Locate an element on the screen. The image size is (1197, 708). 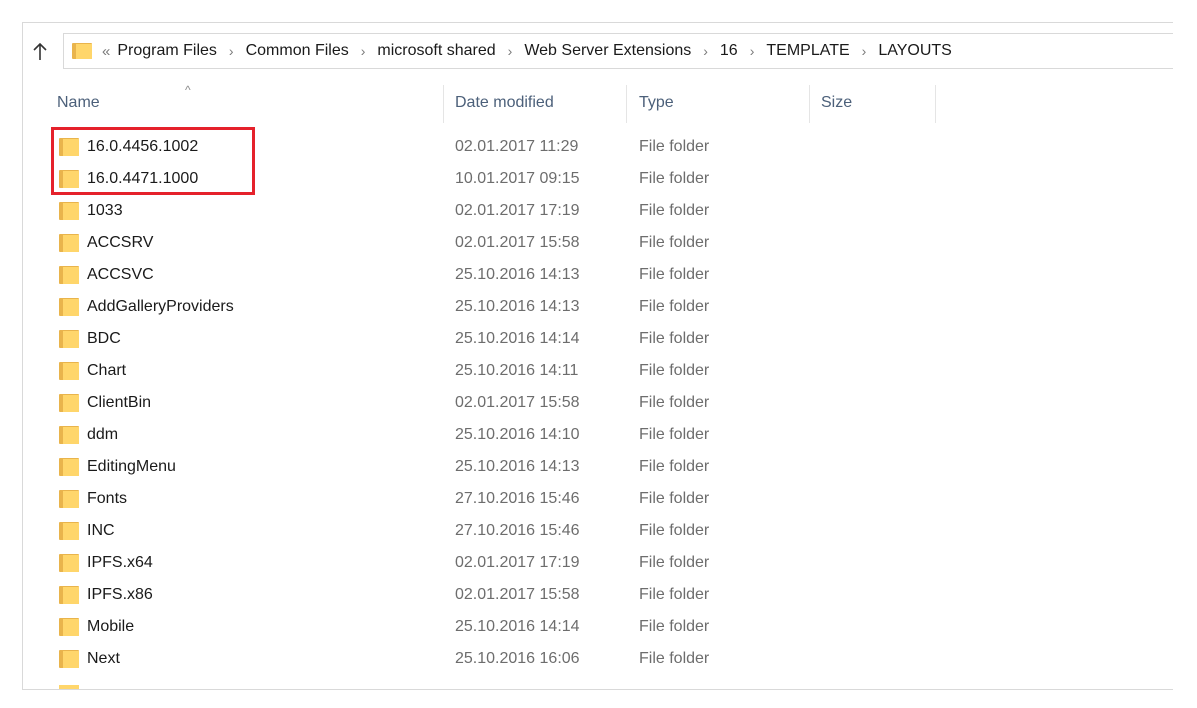
breadcrumb-item: TEMPLATE is located at coordinates (807, 51).